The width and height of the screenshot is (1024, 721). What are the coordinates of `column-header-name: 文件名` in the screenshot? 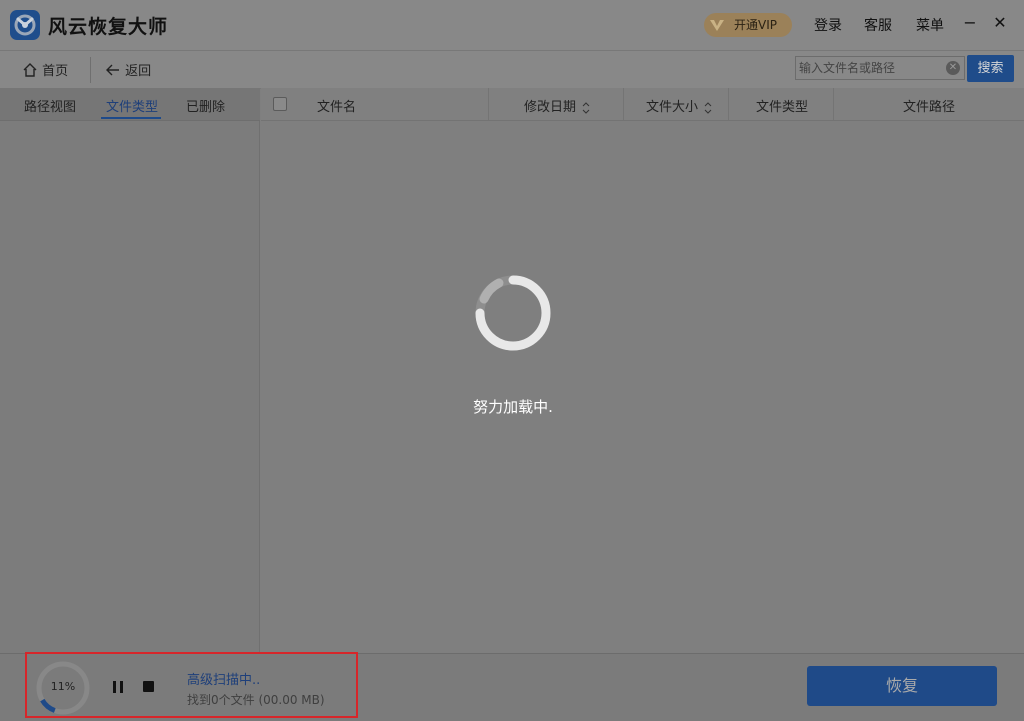 It's located at (336, 105).